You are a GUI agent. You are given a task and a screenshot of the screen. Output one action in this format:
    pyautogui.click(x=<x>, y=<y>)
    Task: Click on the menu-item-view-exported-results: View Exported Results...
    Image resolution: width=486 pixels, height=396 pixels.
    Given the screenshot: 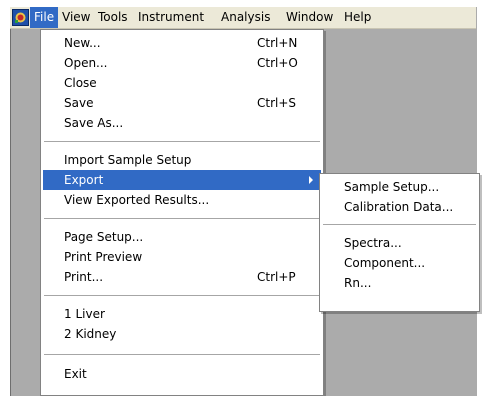 What is the action you would take?
    pyautogui.click(x=182, y=200)
    